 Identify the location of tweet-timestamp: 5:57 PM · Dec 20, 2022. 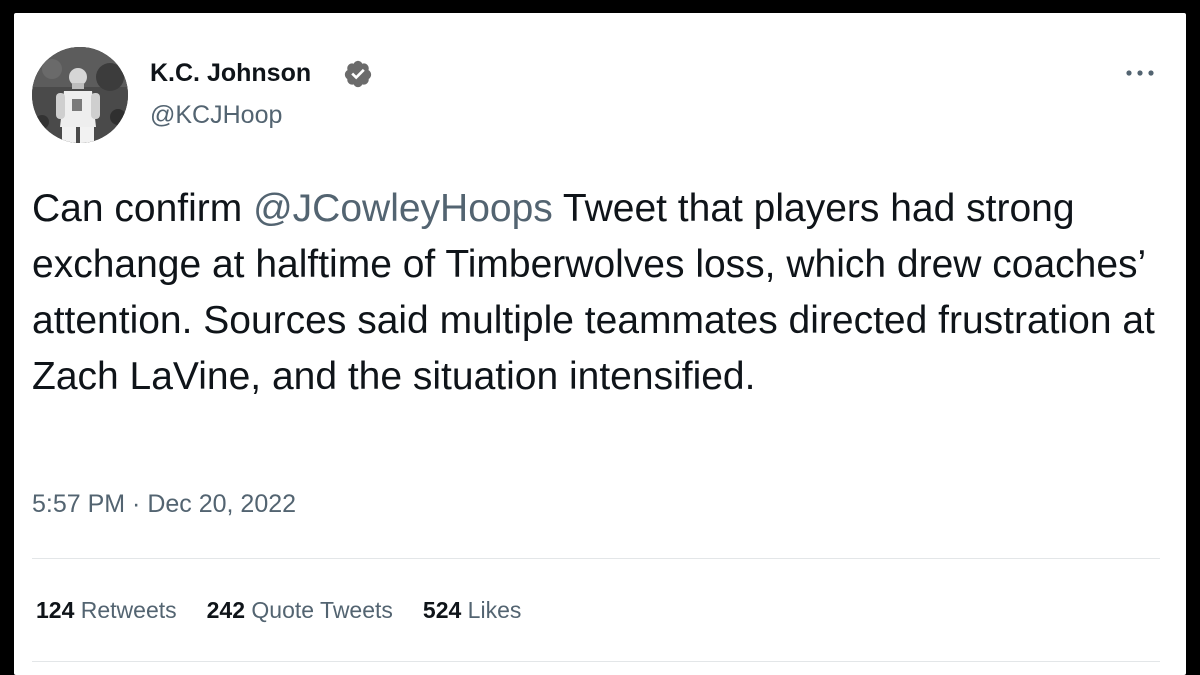
(164, 504).